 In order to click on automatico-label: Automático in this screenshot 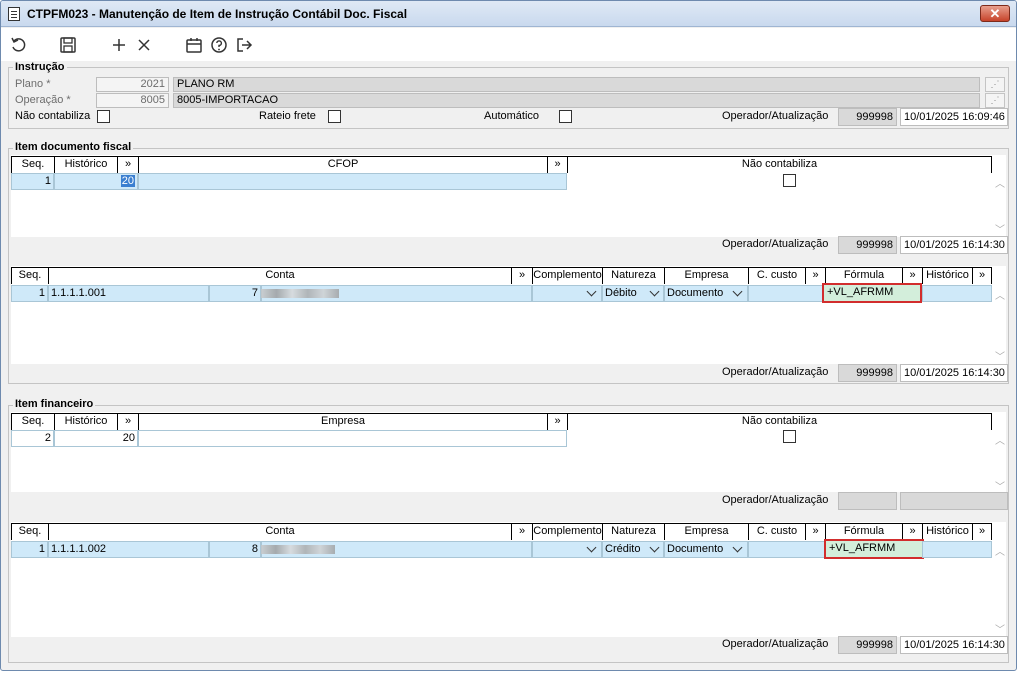, I will do `click(512, 116)`.